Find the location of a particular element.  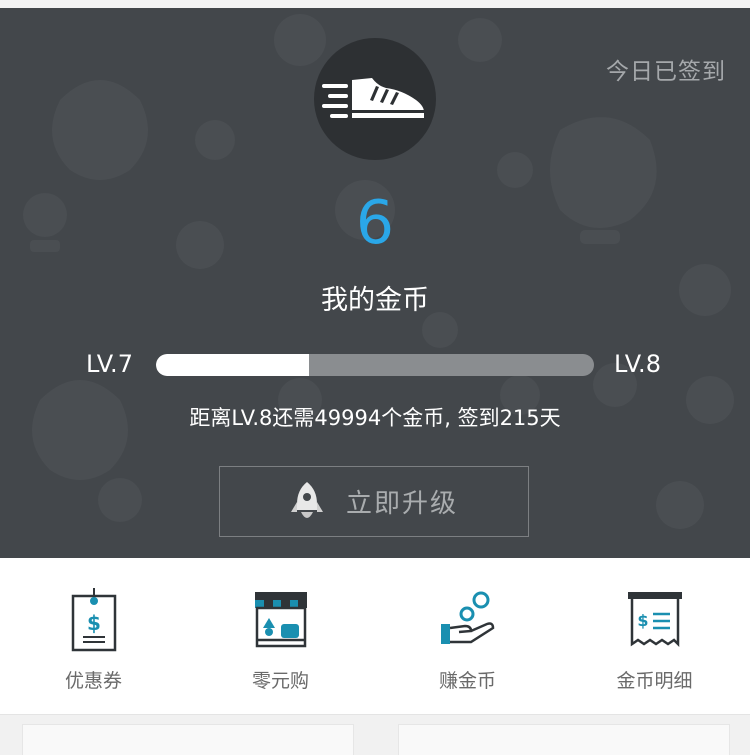

storefront-icon is located at coordinates (280, 620).